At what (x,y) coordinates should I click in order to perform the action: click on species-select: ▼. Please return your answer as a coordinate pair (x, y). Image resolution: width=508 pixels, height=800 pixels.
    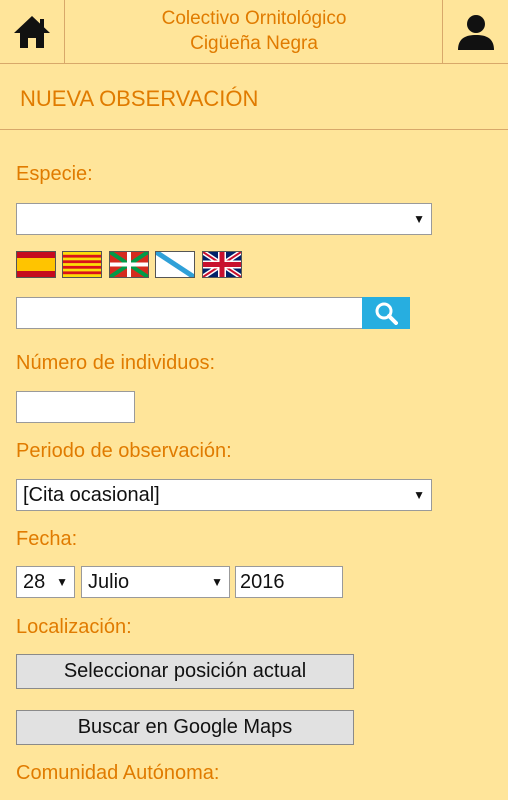
    Looking at the image, I should click on (224, 219).